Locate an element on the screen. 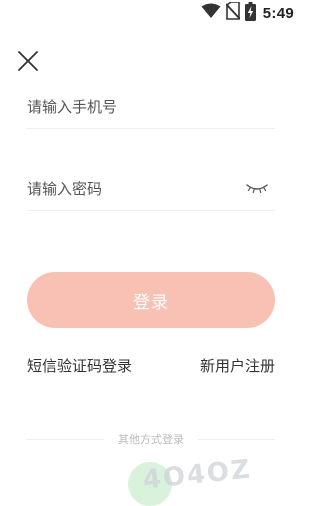 This screenshot has width=320, height=506. watermark-logo: 4O4OZ is located at coordinates (197, 474).